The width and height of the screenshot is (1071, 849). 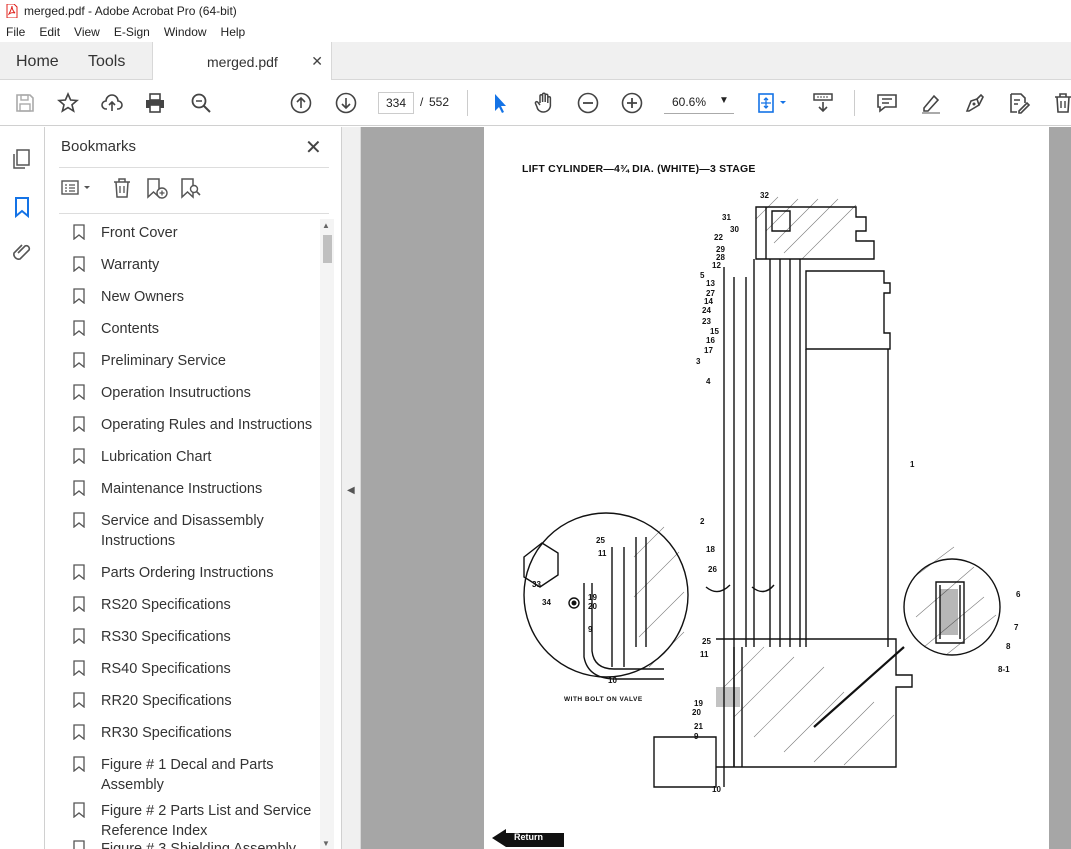 What do you see at coordinates (327, 534) in the screenshot?
I see `bookmarks-scrollbar: ▲ ▼` at bounding box center [327, 534].